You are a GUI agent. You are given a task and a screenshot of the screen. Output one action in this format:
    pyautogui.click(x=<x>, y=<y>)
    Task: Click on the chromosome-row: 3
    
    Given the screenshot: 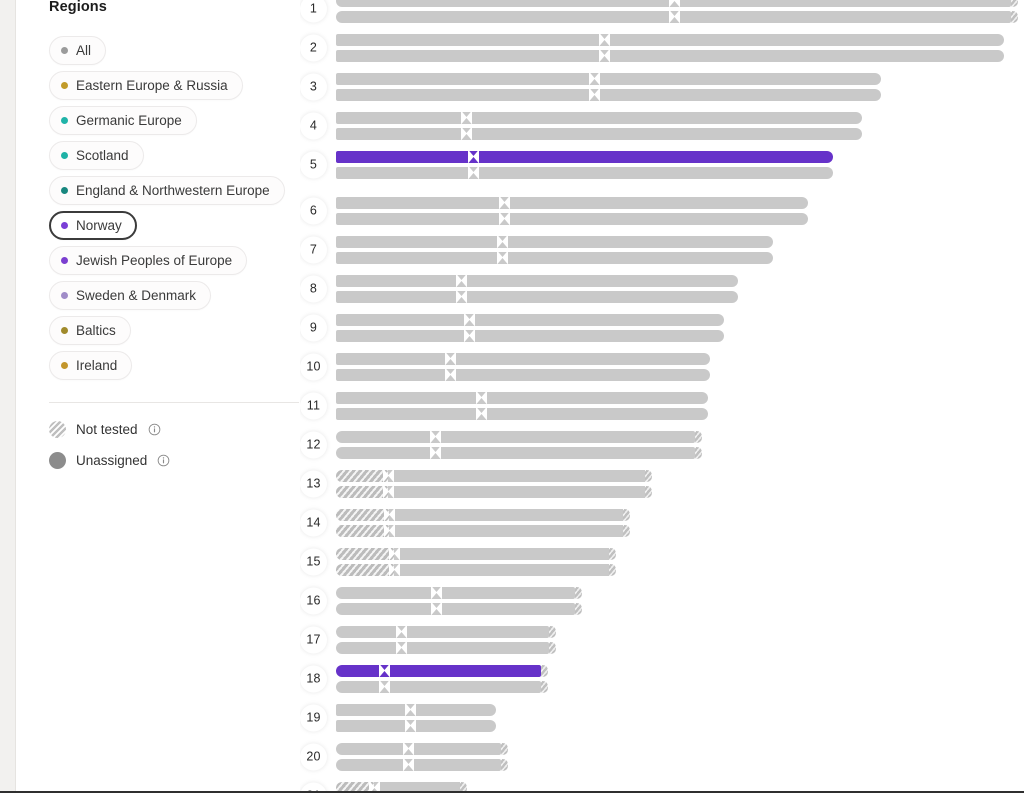 What is the action you would take?
    pyautogui.click(x=662, y=86)
    